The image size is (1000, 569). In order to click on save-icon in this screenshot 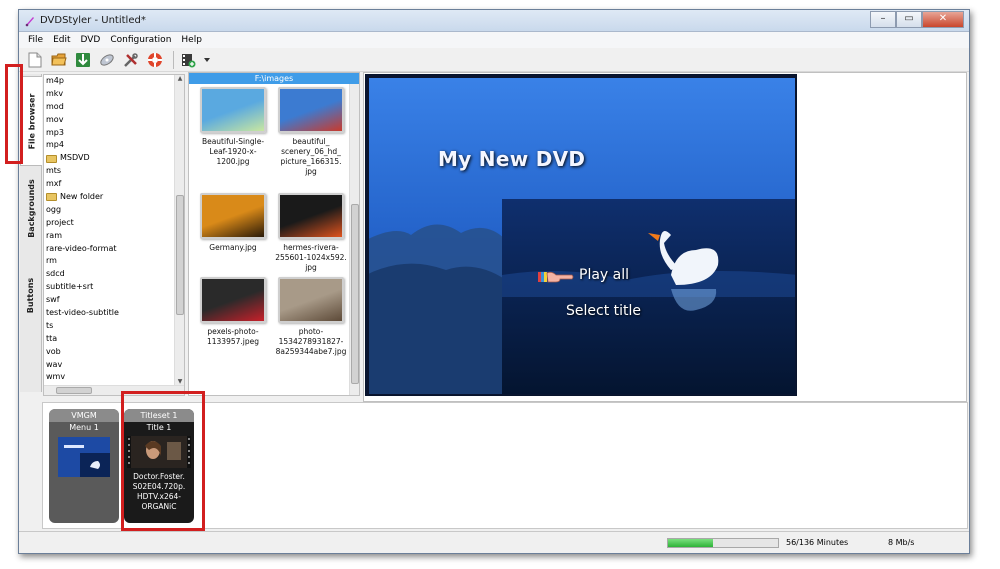, I will do `click(83, 59)`.